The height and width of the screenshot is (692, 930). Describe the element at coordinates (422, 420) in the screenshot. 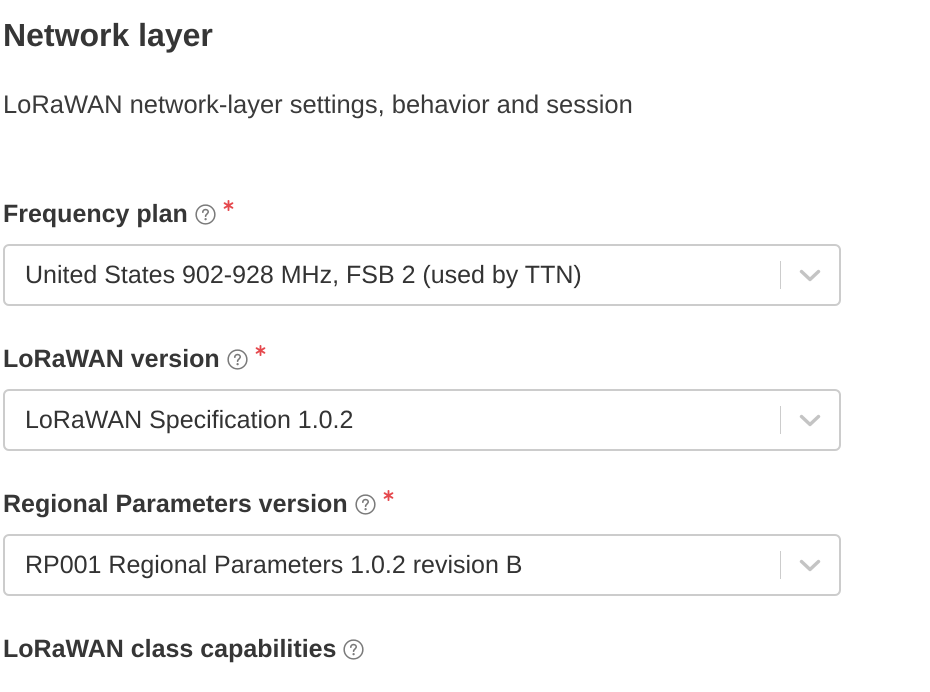

I see `dropdown-select: LoRaWAN Specification 1.0.2` at that location.